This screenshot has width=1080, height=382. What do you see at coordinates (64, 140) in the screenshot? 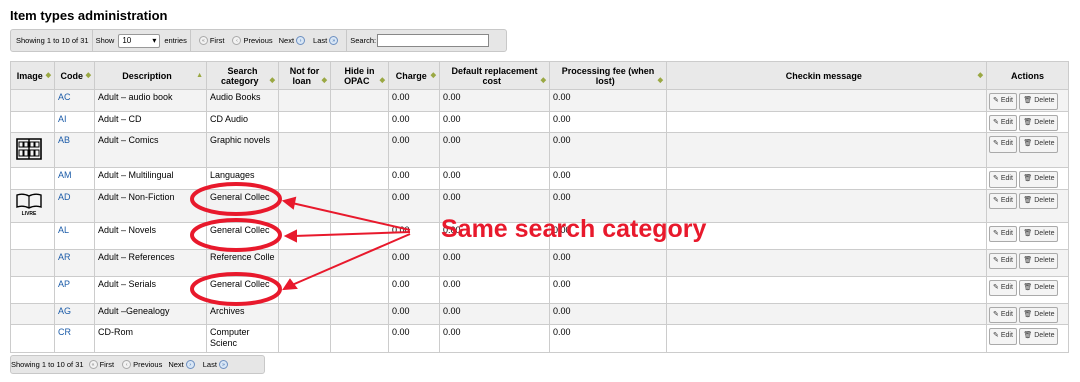
I see `code-link: AB` at bounding box center [64, 140].